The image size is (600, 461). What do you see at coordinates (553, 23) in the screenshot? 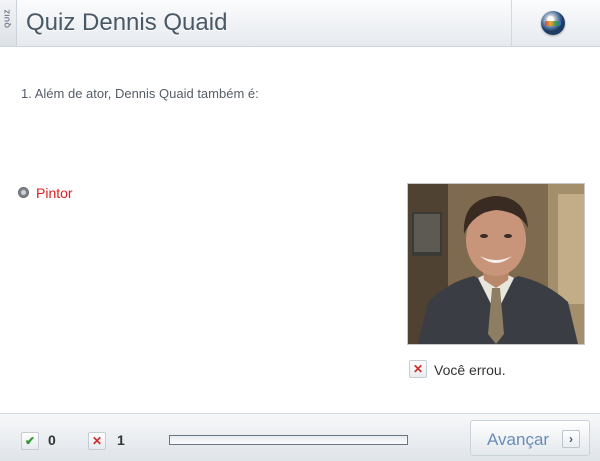
I see `globo-logo-icon` at bounding box center [553, 23].